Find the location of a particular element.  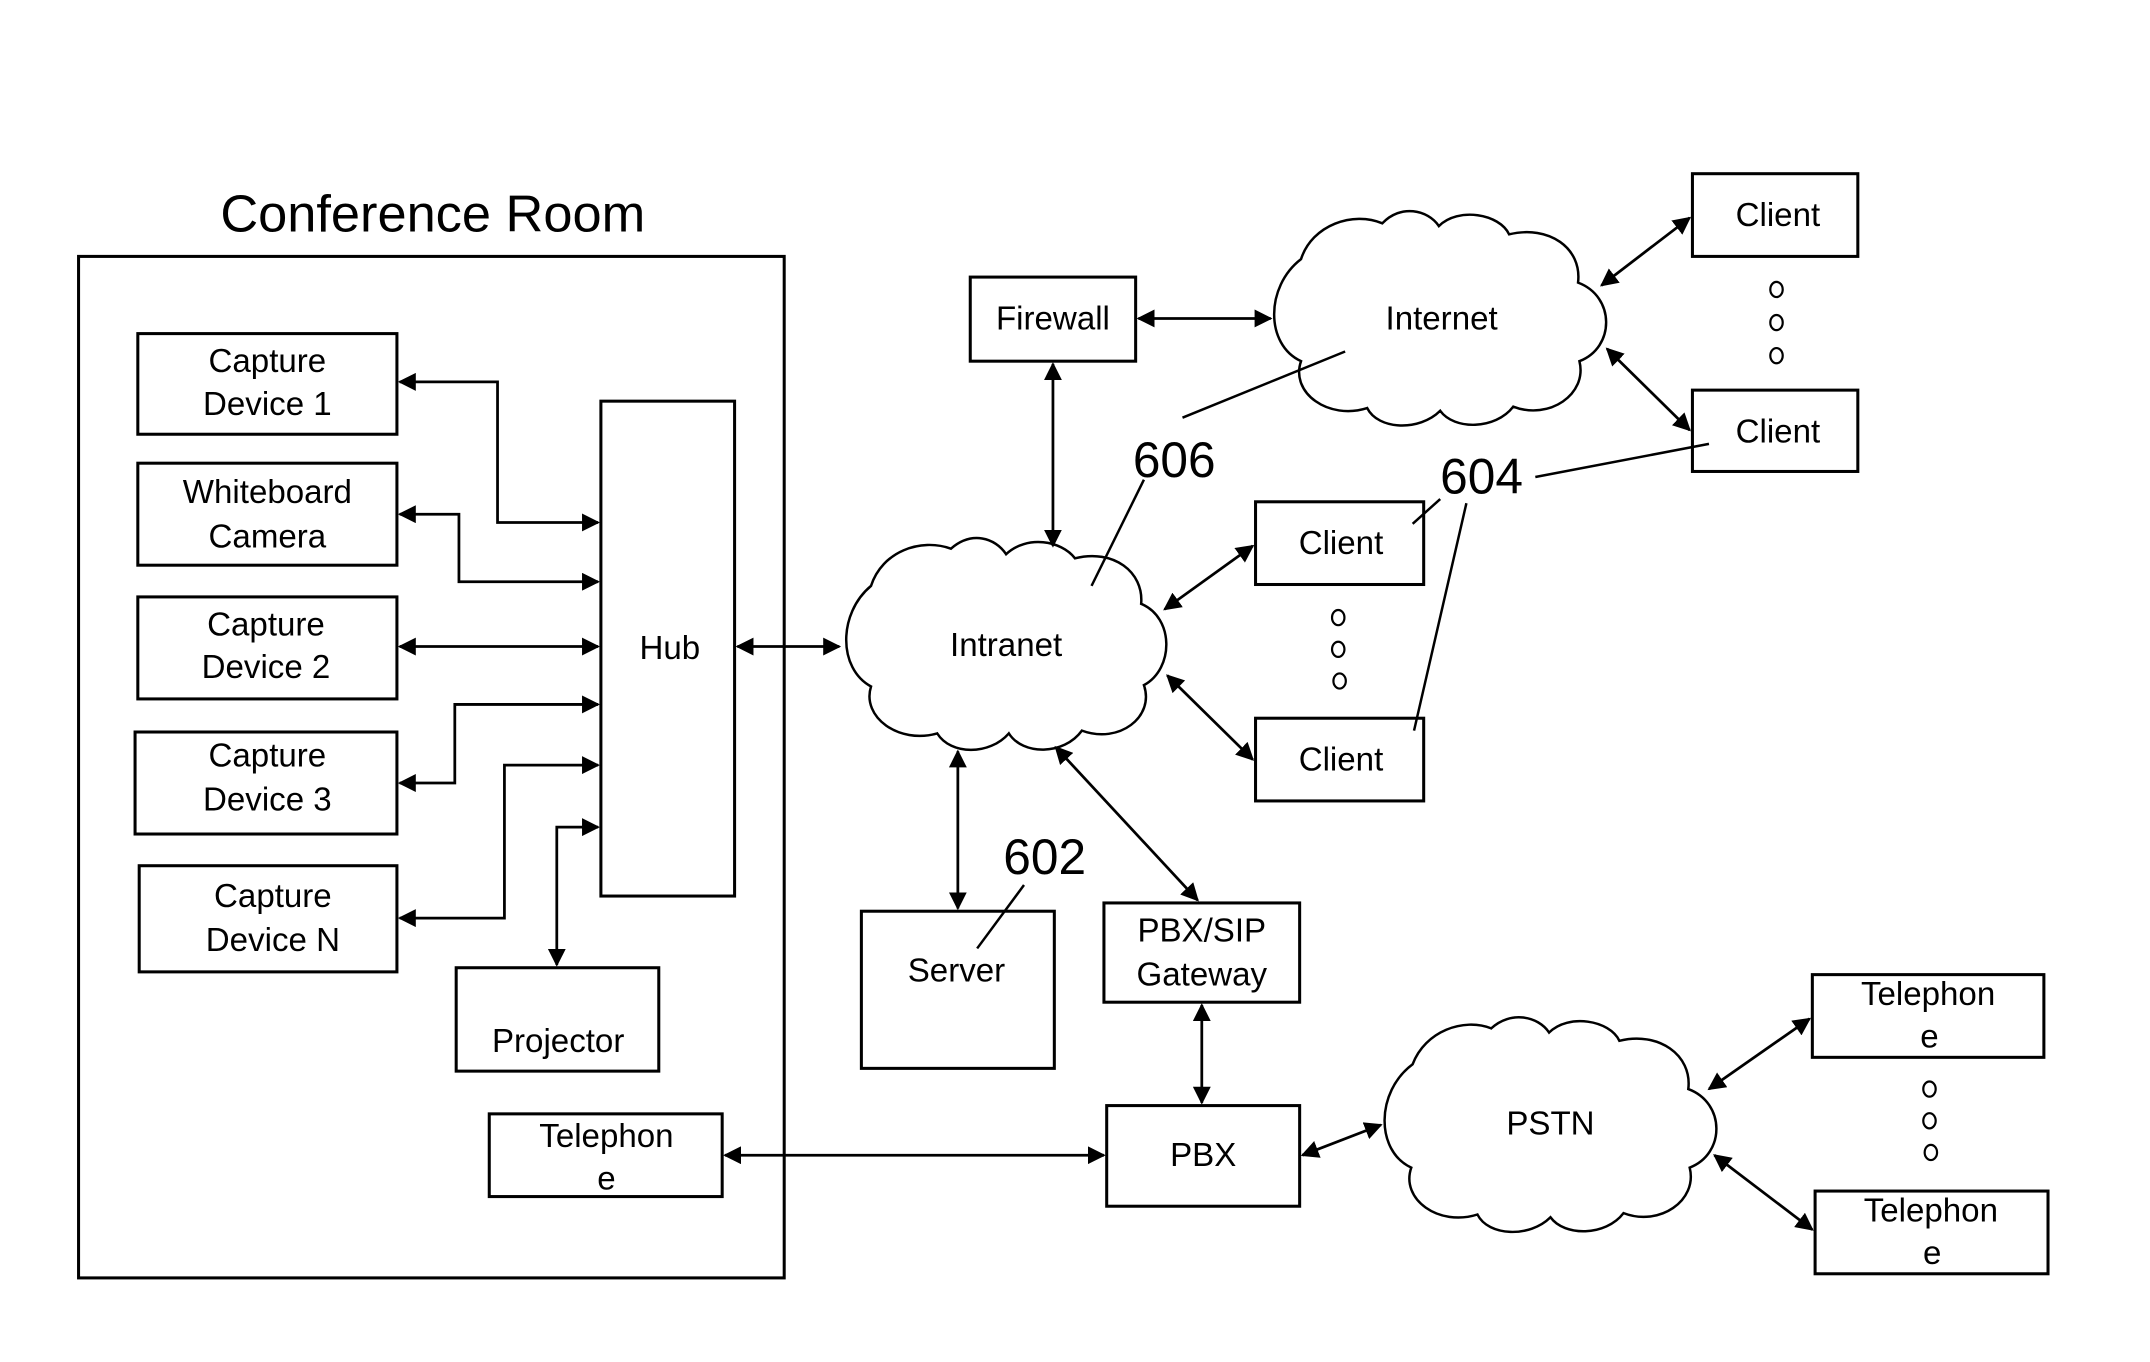

server-label: Server is located at coordinates (956, 971).